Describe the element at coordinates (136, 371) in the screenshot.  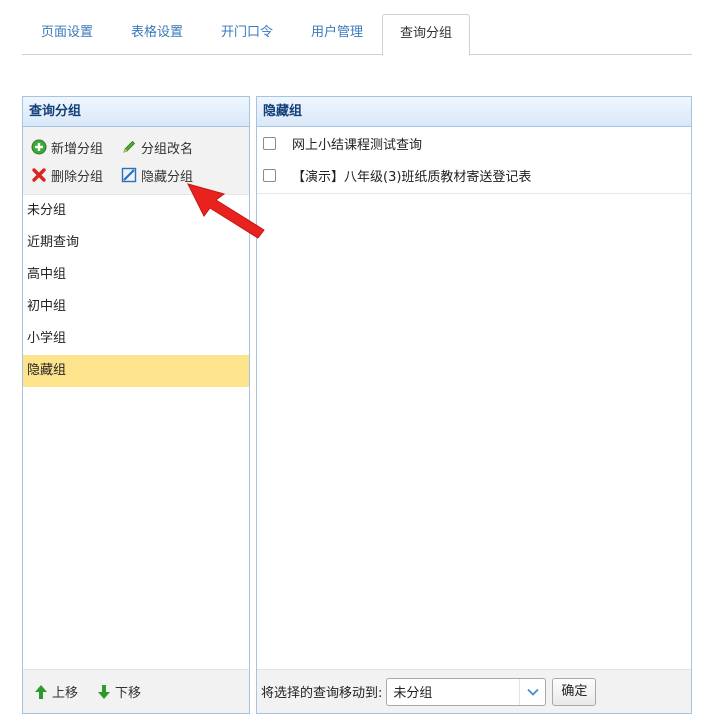
I see `group-item-hidden: 隐藏组` at that location.